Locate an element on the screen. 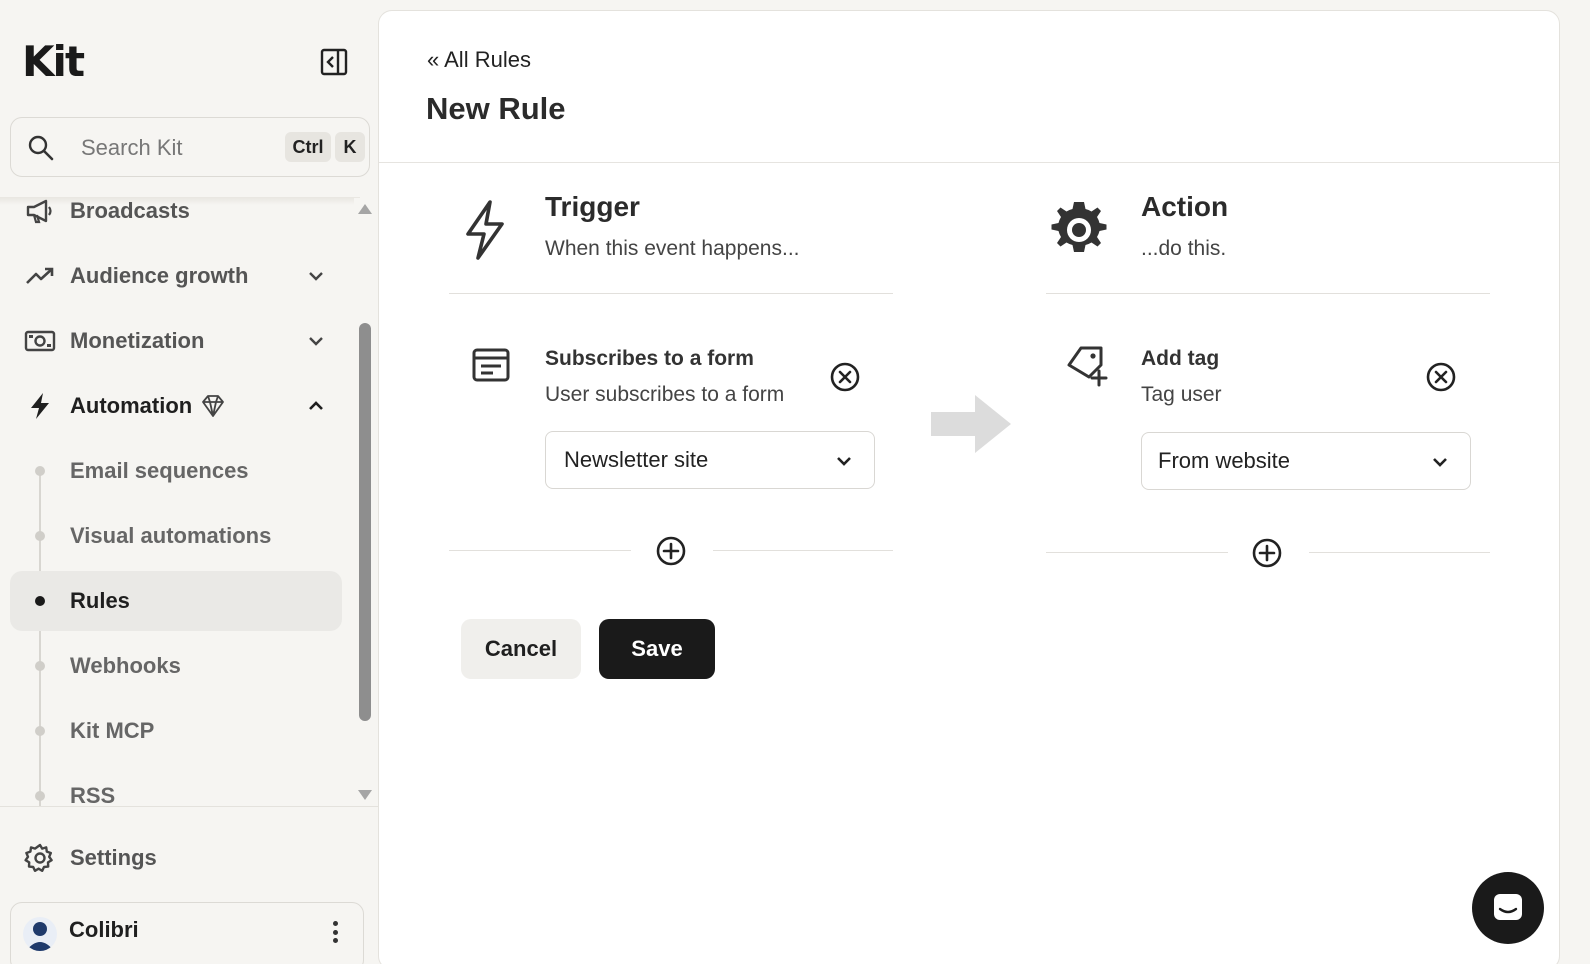 The image size is (1590, 964). lightning-icon is located at coordinates (40, 406).